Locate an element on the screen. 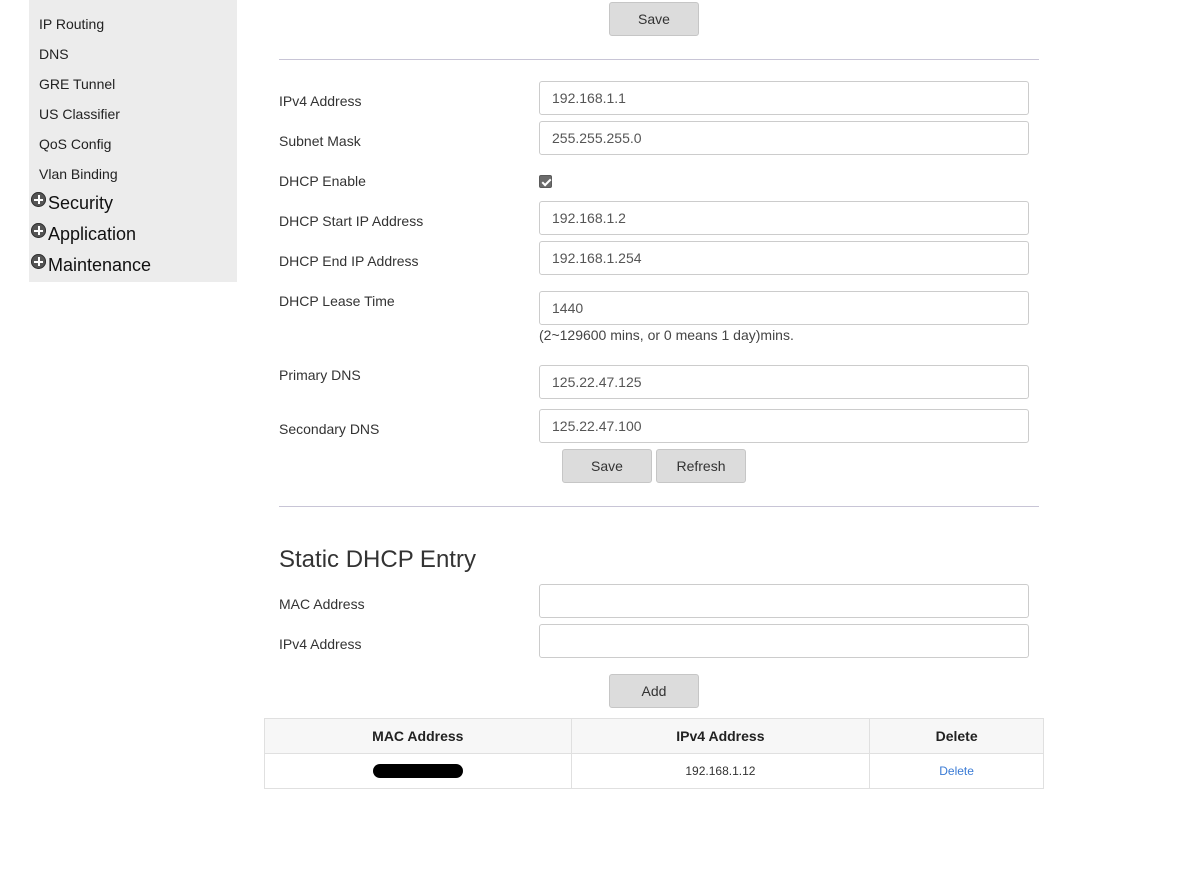 This screenshot has width=1195, height=884. sidebar-group-application: Application is located at coordinates (84, 234).